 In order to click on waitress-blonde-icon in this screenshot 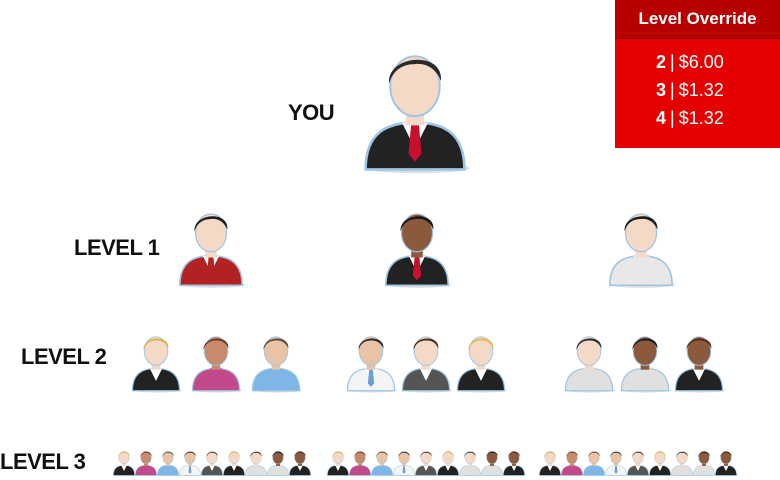, I will do `click(481, 361)`.